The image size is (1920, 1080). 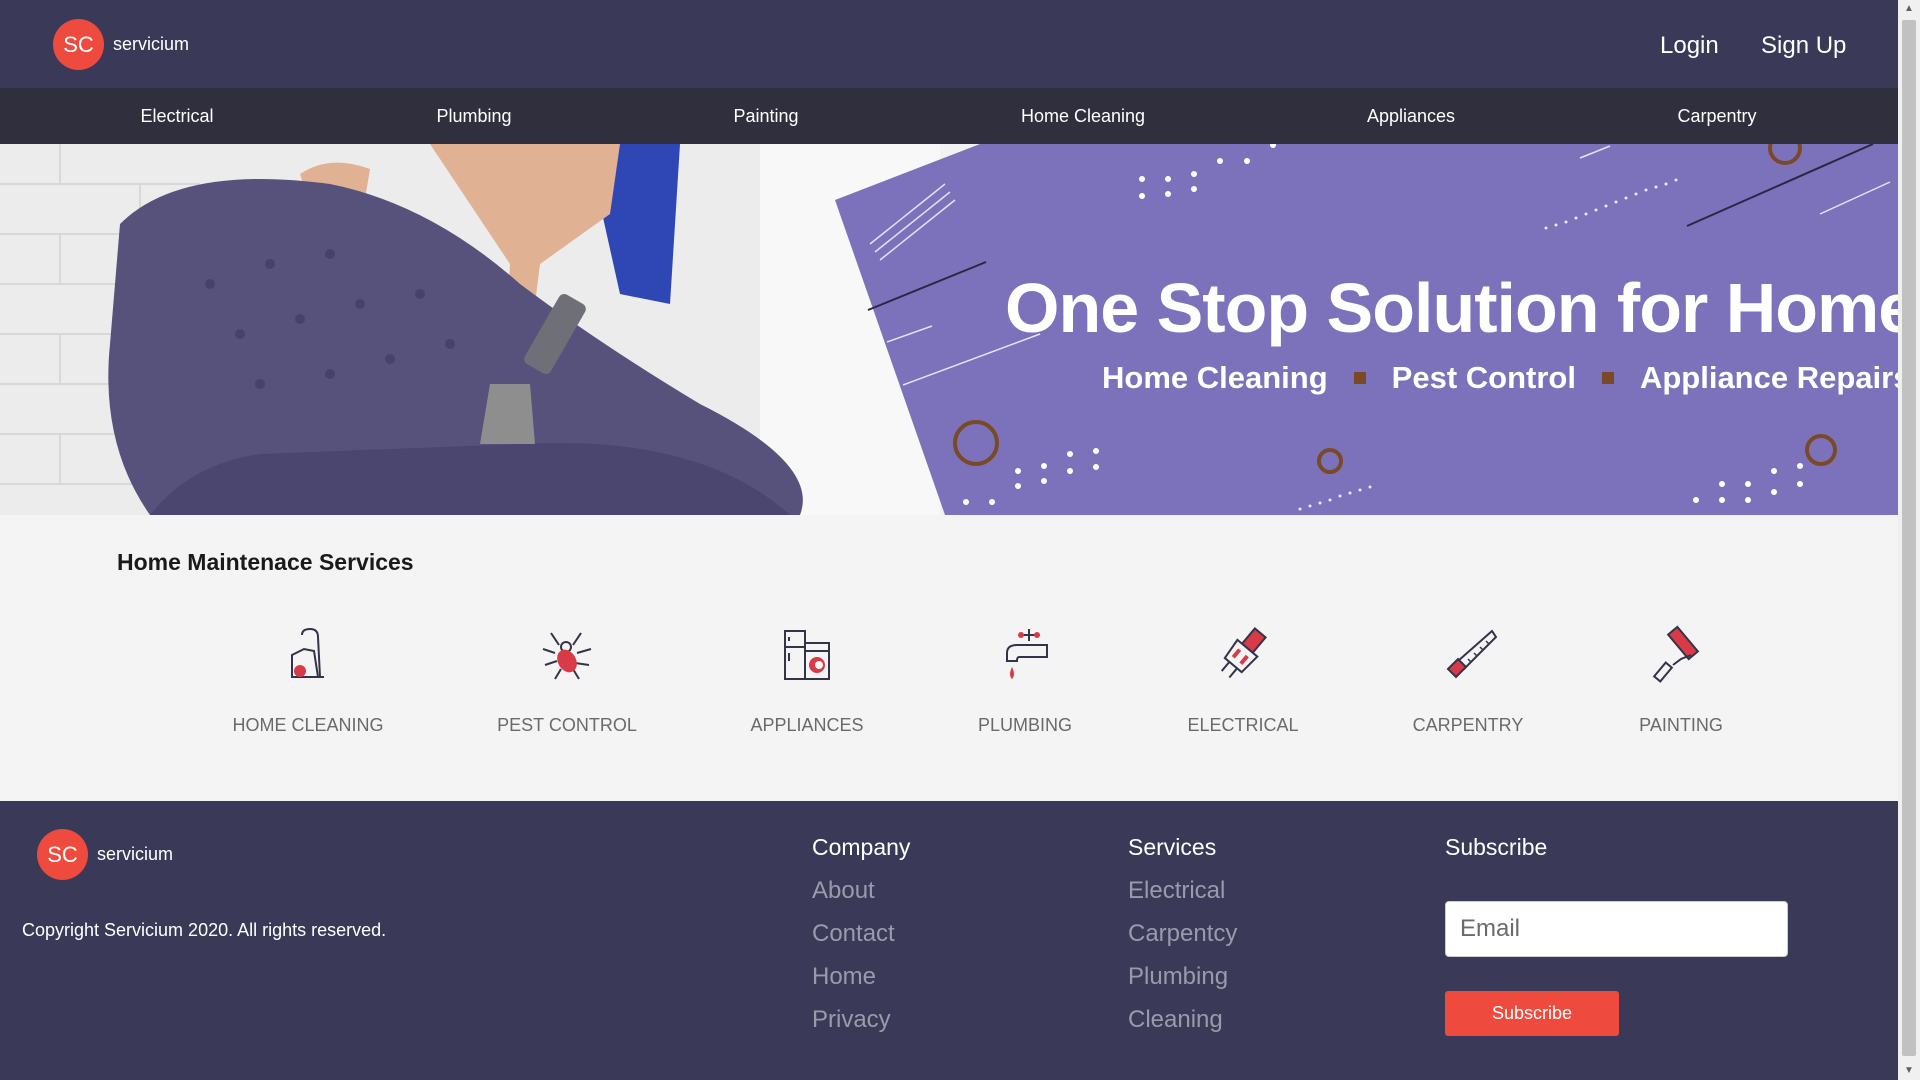 What do you see at coordinates (1472, 654) in the screenshot?
I see `saw-icon` at bounding box center [1472, 654].